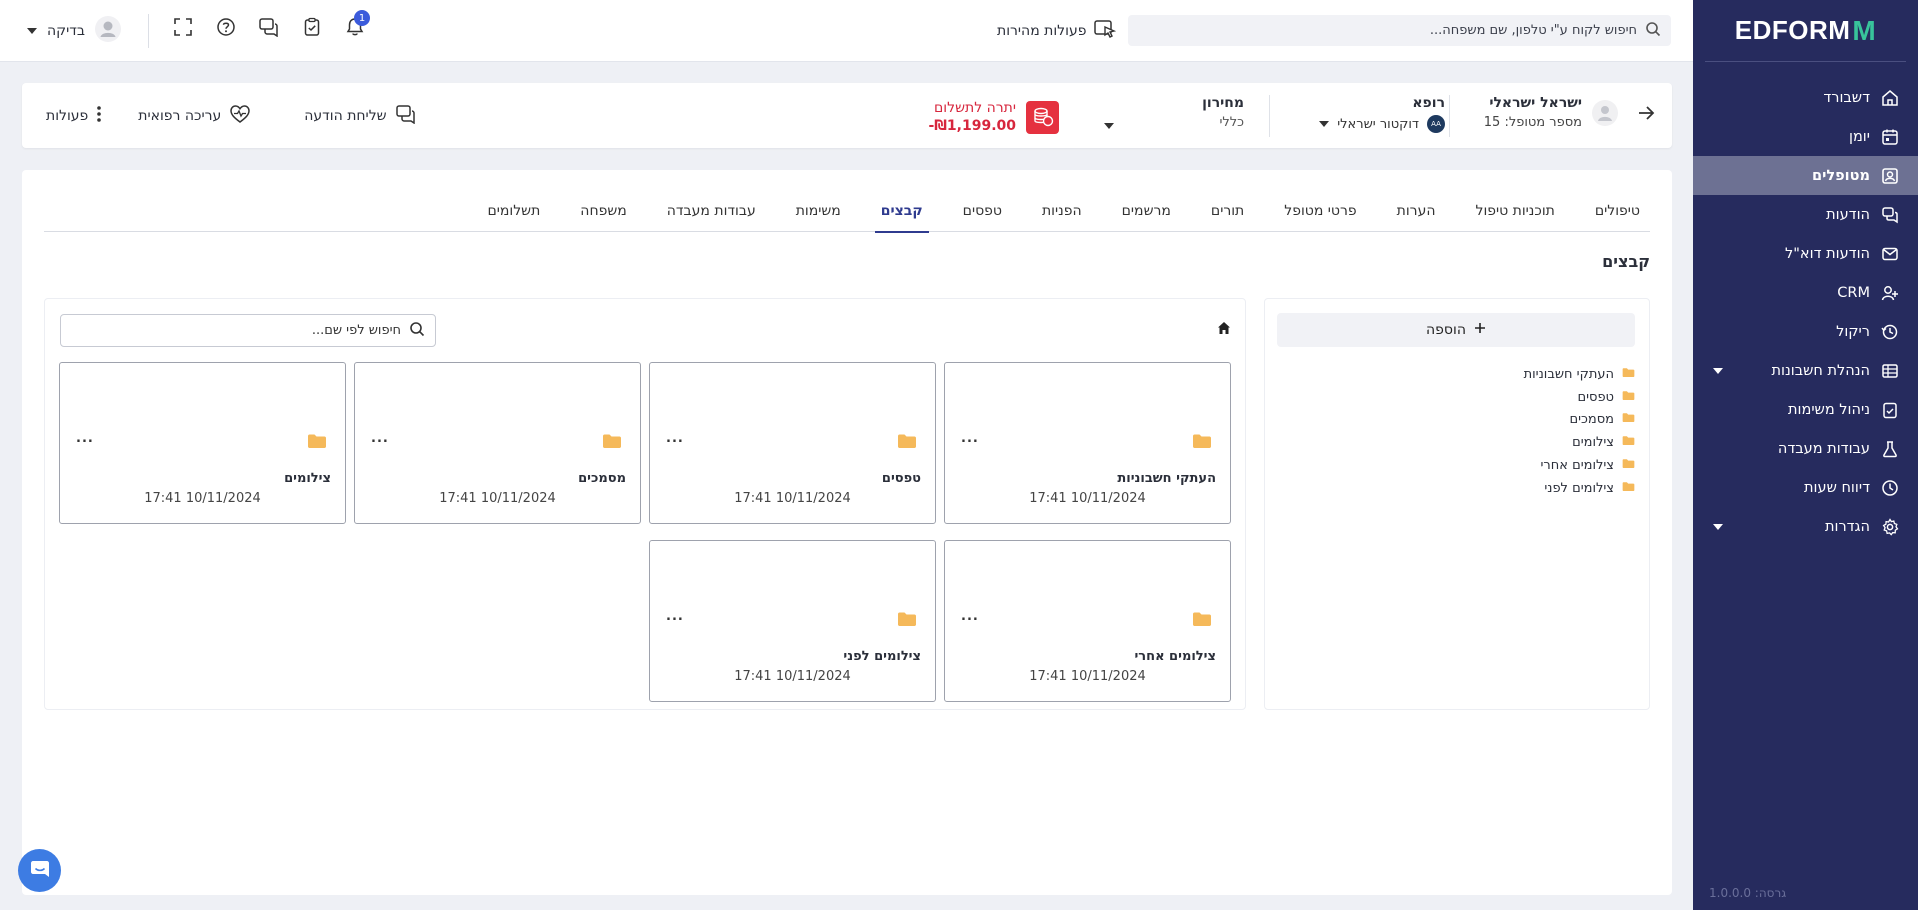 The image size is (1918, 910). I want to click on sidebar-item-label: עבודות מעבדה, so click(1823, 448).